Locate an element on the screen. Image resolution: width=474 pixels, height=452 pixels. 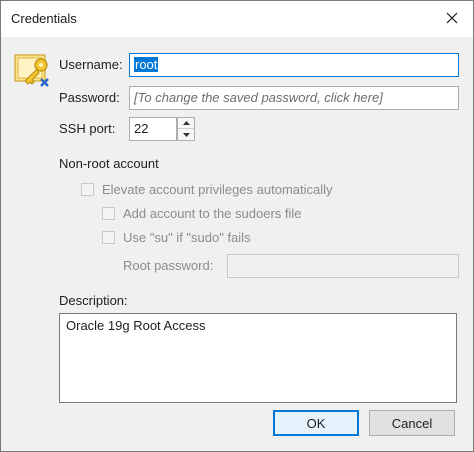
ssh-port-label: SSH port: is located at coordinates (87, 128).